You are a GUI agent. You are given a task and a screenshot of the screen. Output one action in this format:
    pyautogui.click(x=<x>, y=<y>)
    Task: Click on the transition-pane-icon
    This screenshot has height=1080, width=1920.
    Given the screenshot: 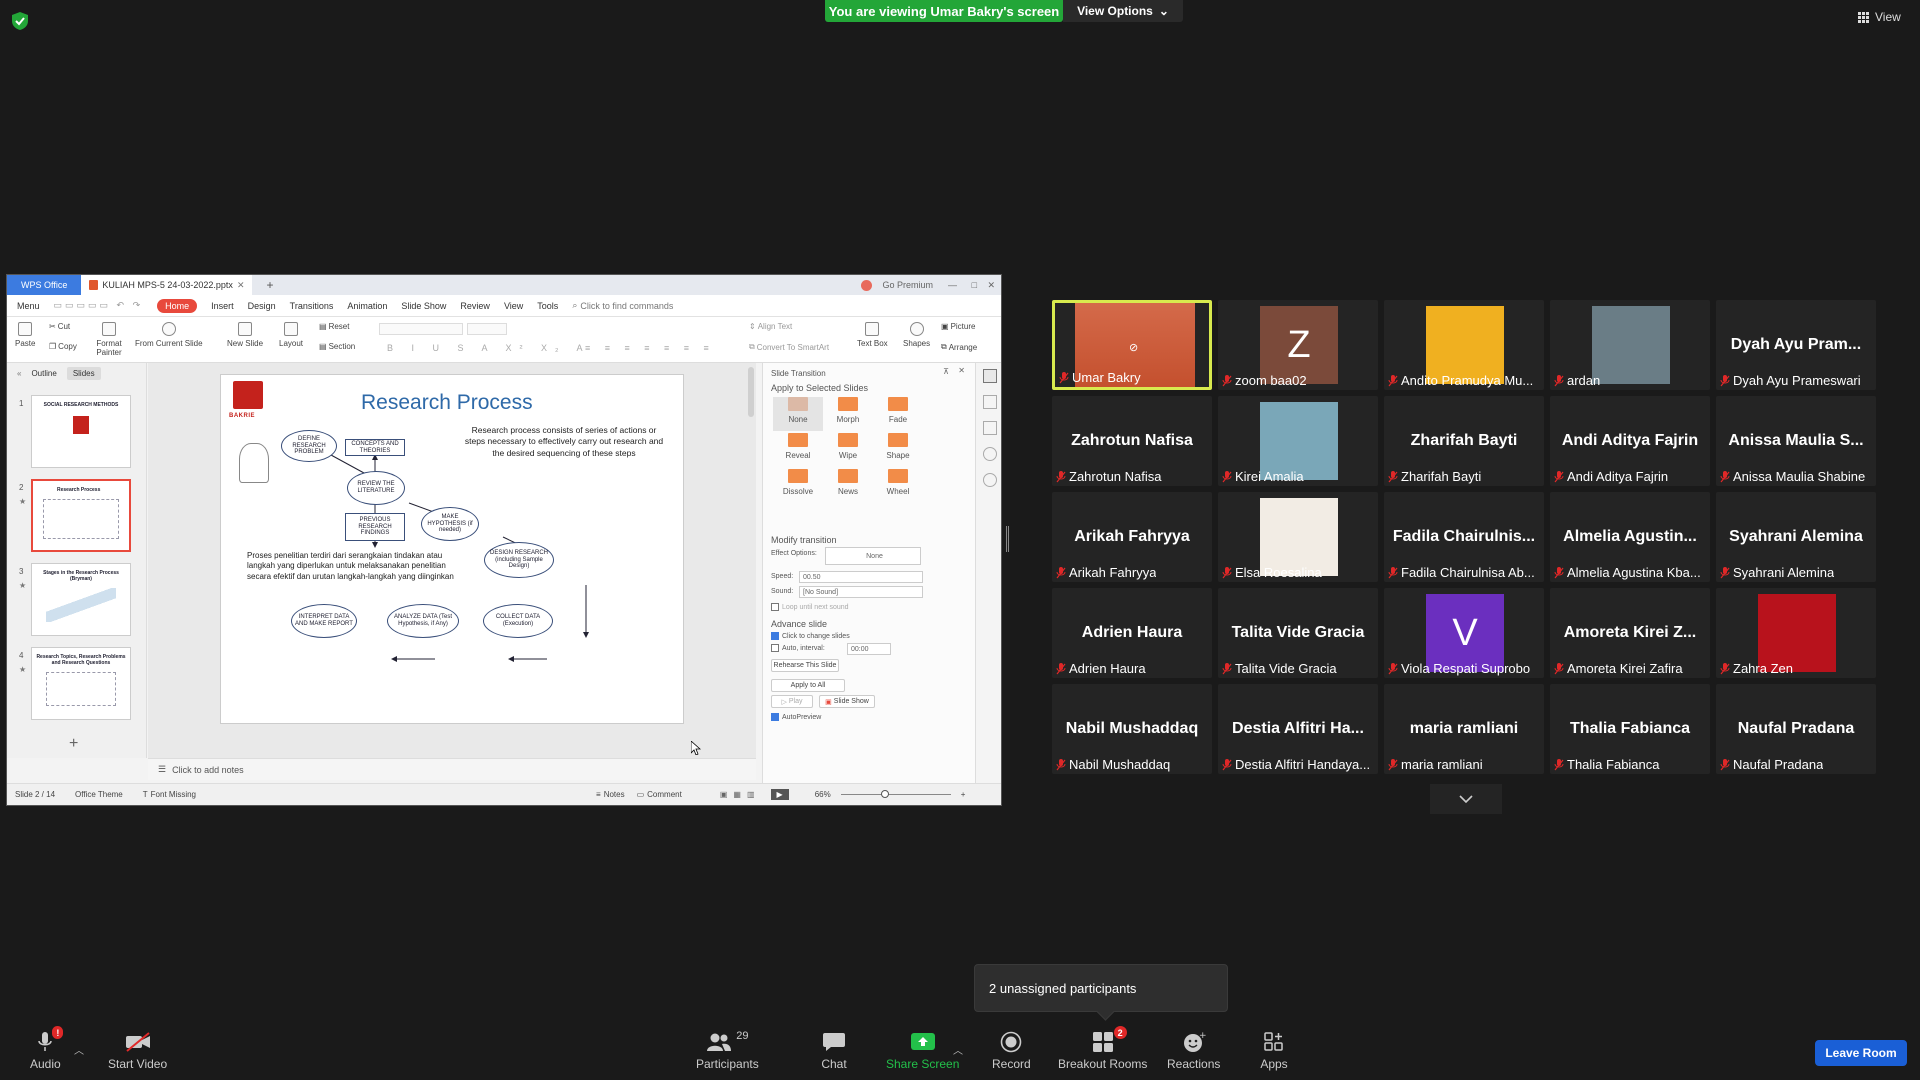 What is the action you would take?
    pyautogui.click(x=989, y=376)
    